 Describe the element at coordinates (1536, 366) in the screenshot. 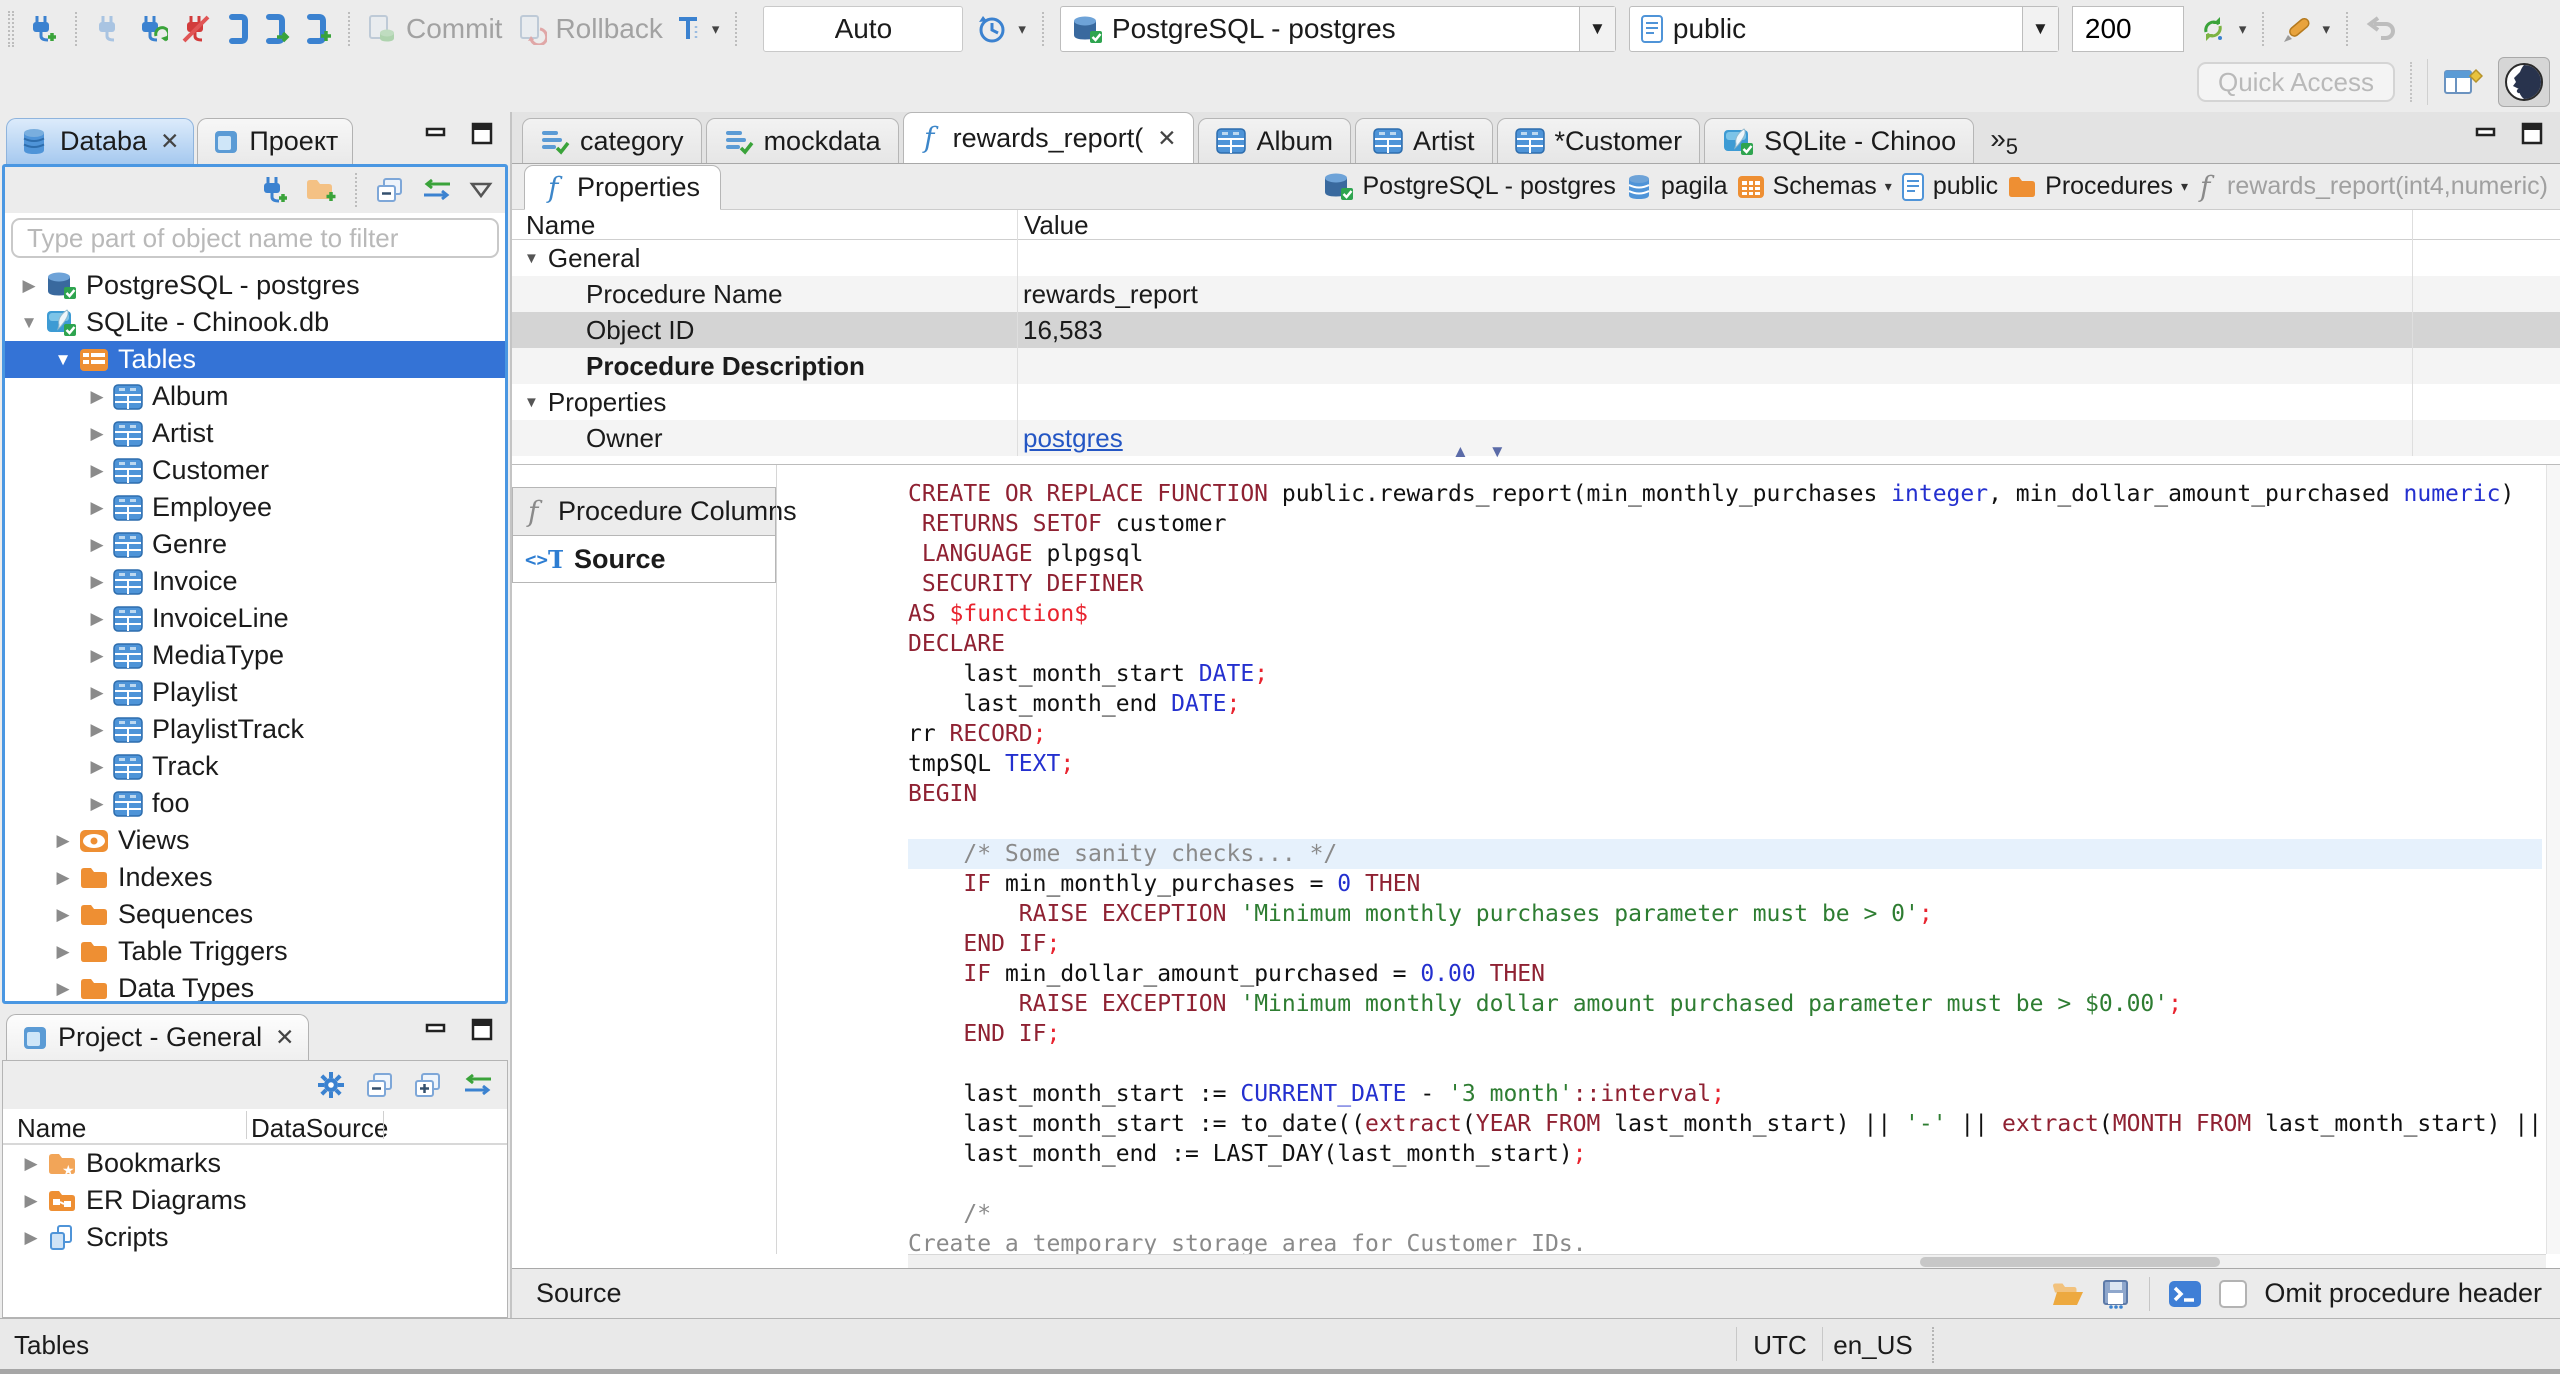

I see `grid-row-procedure-description: Procedure Description` at that location.